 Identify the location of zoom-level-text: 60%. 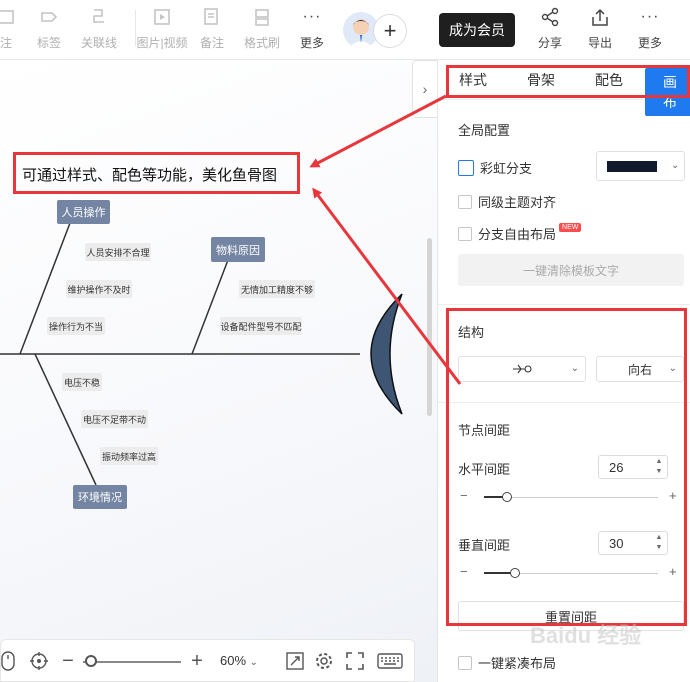
(233, 660).